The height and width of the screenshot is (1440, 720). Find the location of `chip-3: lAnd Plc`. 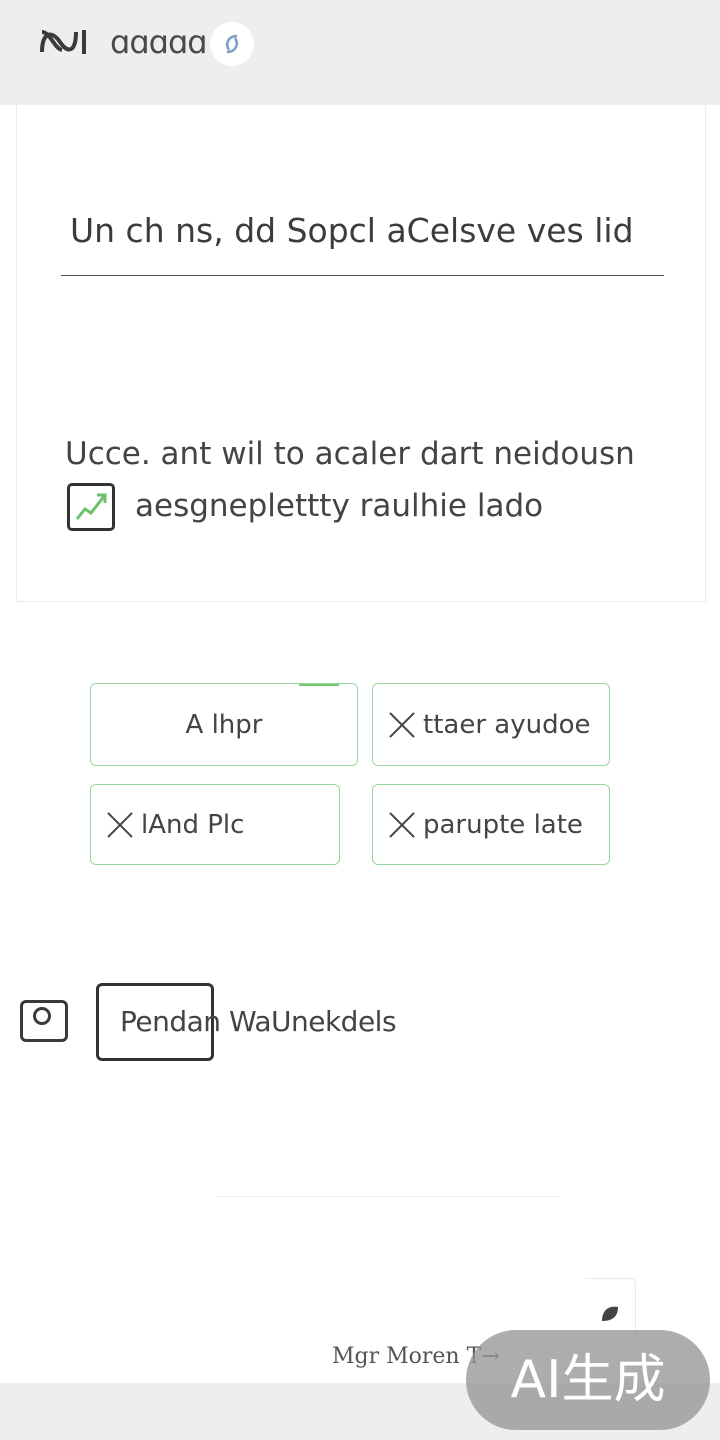

chip-3: lAnd Plc is located at coordinates (215, 824).